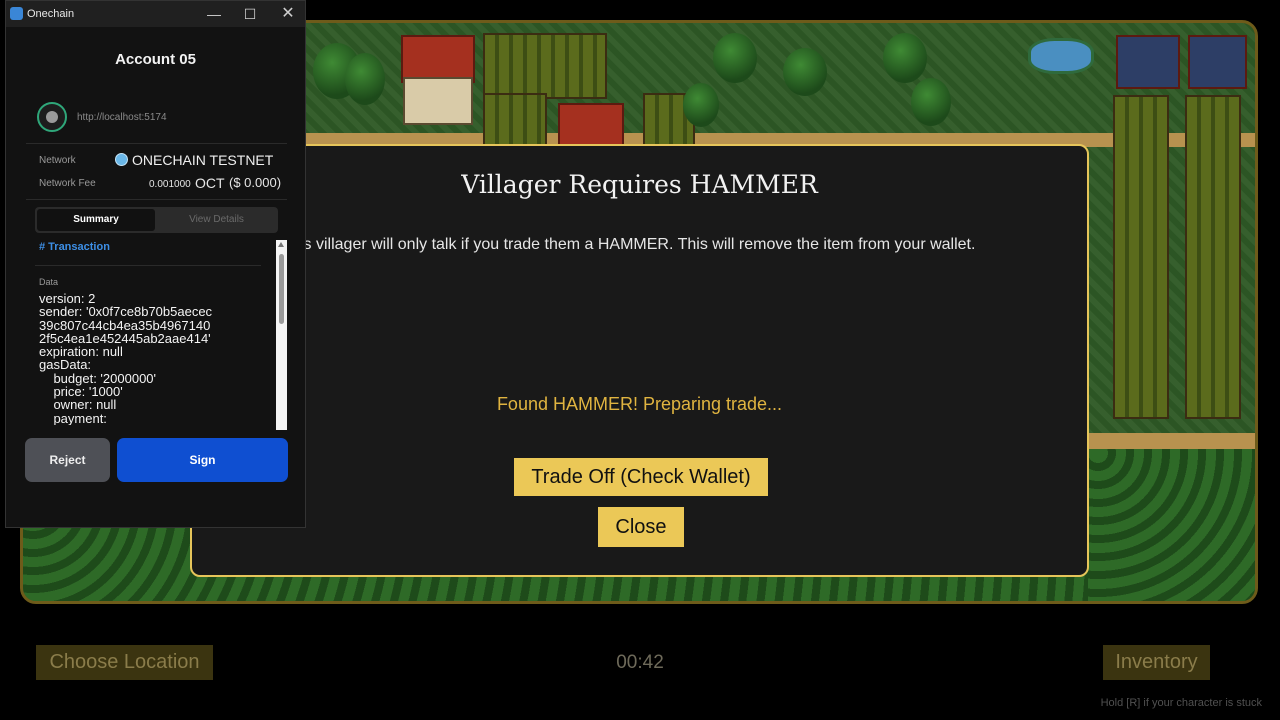  What do you see at coordinates (250, 14) in the screenshot?
I see `maximize-icon: ☐` at bounding box center [250, 14].